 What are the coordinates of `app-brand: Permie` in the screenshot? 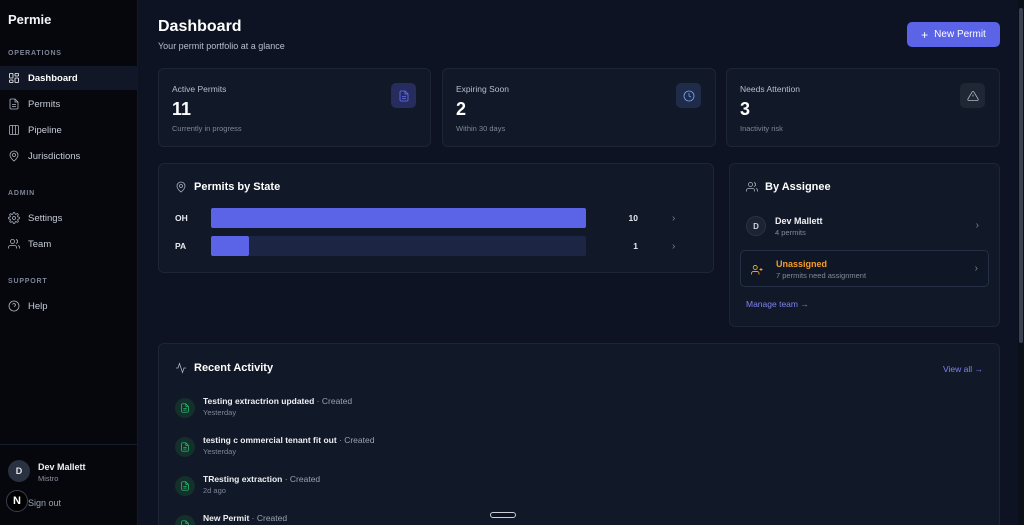 It's located at (29, 19).